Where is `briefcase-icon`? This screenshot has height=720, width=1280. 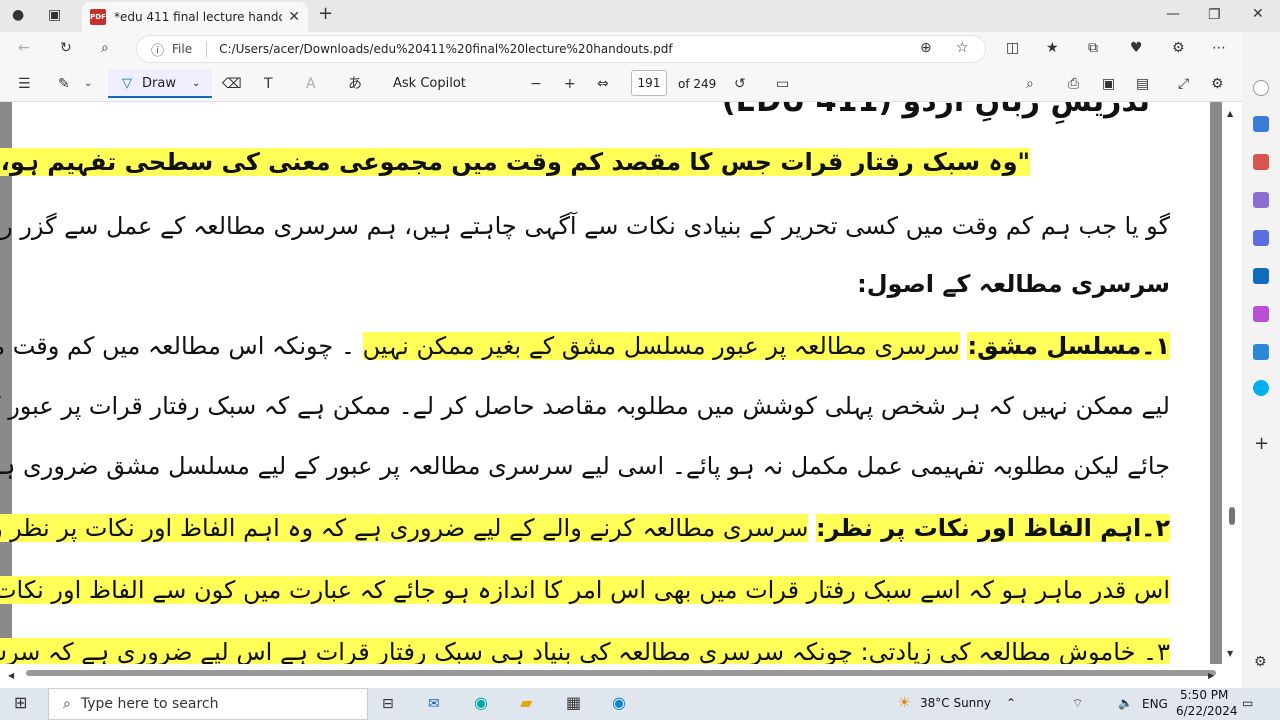
briefcase-icon is located at coordinates (1261, 162).